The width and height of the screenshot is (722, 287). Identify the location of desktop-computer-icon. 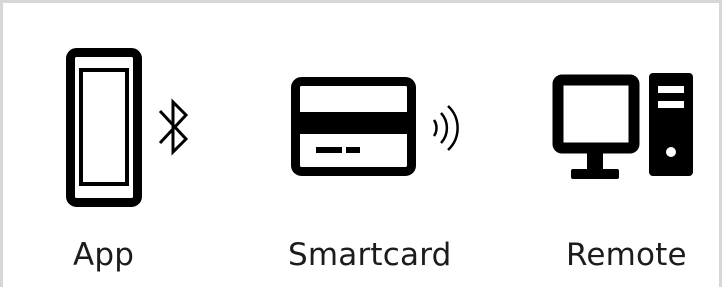
(622, 126).